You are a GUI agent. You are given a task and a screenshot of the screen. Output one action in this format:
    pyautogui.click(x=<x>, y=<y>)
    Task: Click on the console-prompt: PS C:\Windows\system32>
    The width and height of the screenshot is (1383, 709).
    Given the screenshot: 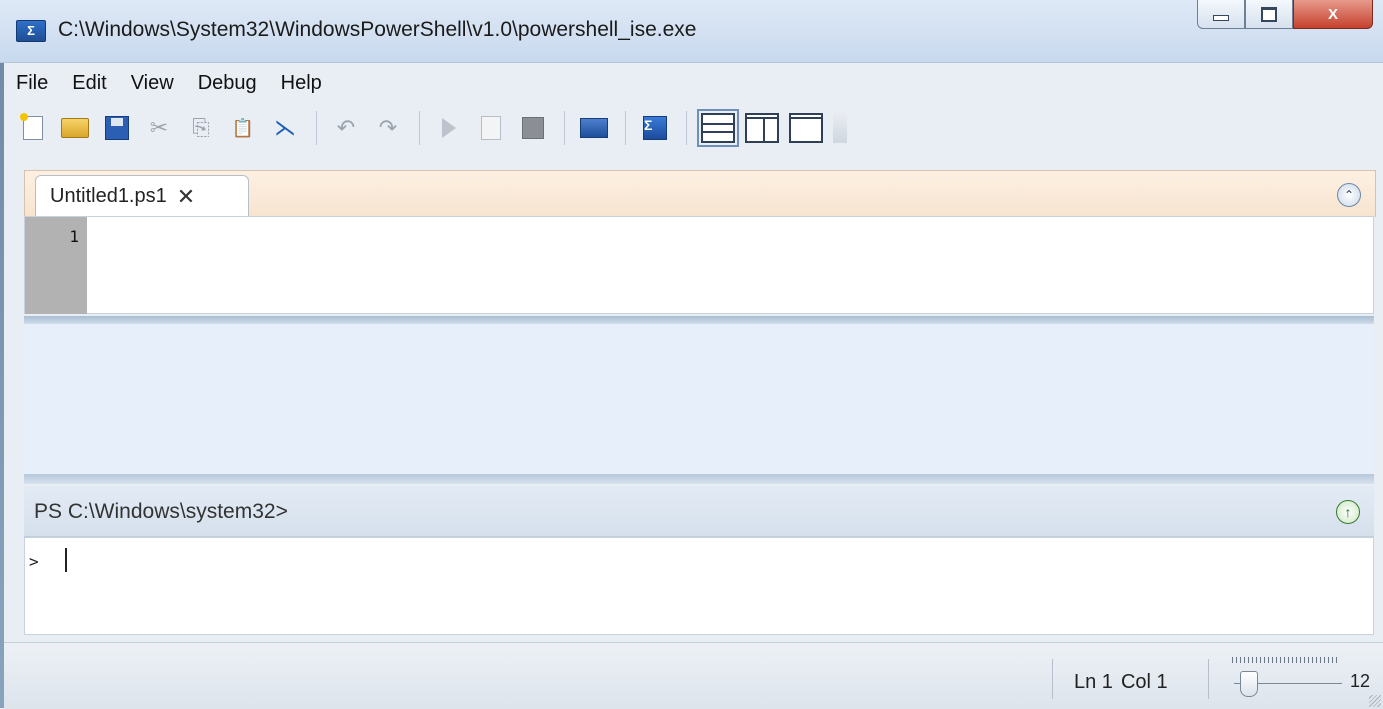 What is the action you would take?
    pyautogui.click(x=161, y=511)
    